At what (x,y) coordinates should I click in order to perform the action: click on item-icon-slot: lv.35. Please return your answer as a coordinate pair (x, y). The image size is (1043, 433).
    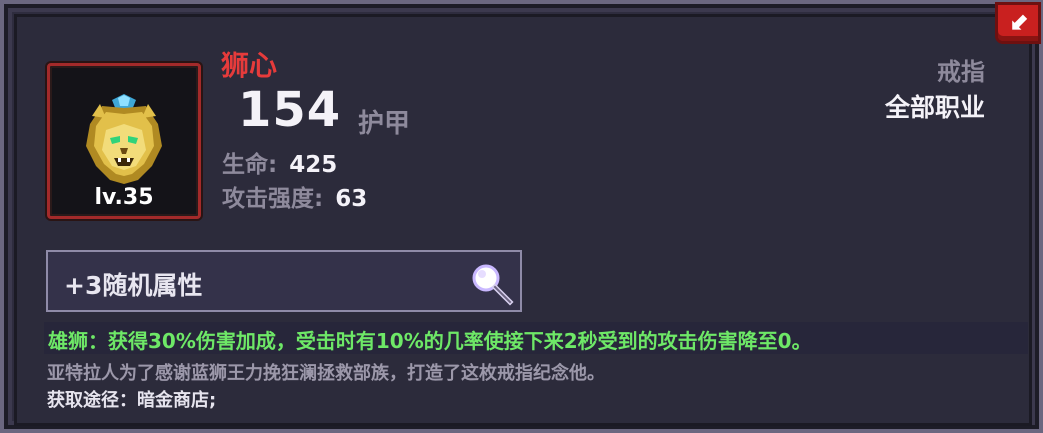
    Looking at the image, I should click on (124, 141).